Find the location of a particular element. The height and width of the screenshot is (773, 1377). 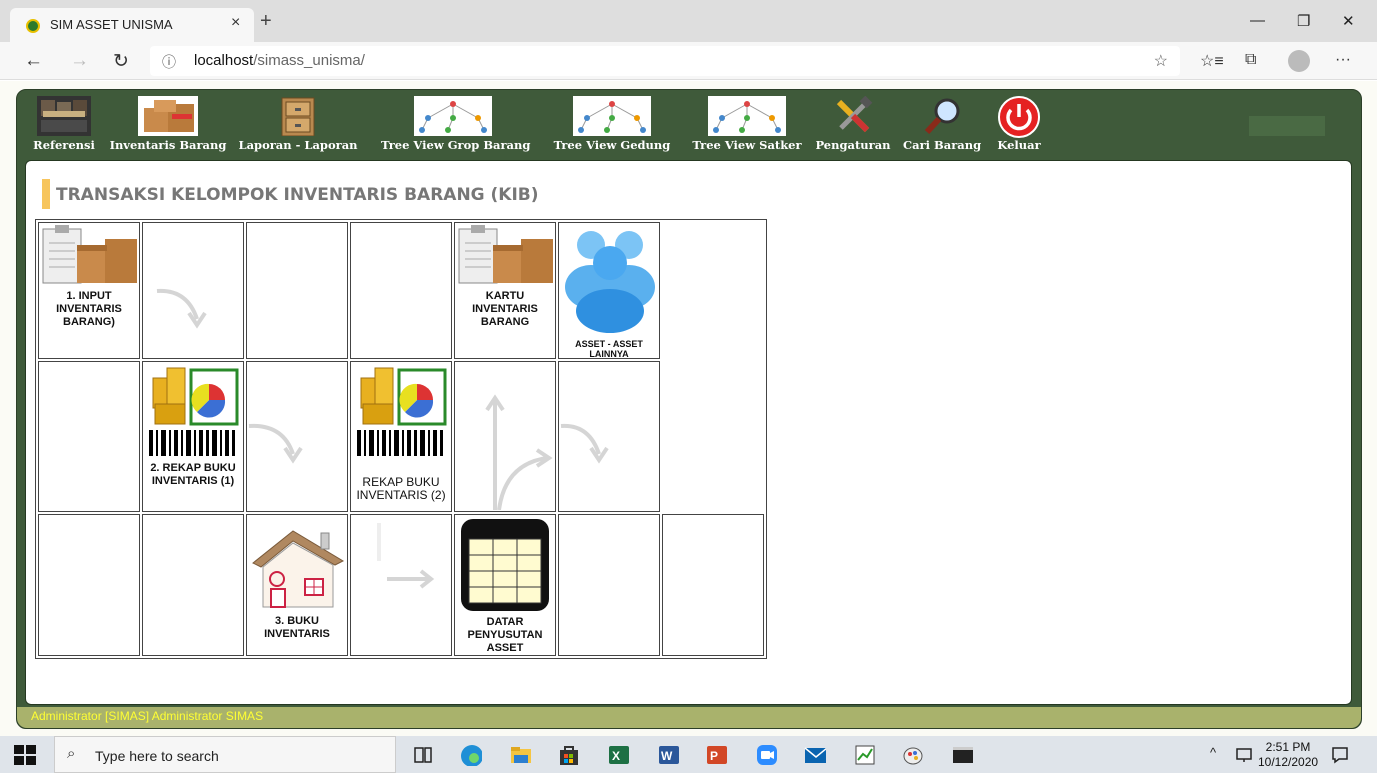

terminal-icon is located at coordinates (963, 755).